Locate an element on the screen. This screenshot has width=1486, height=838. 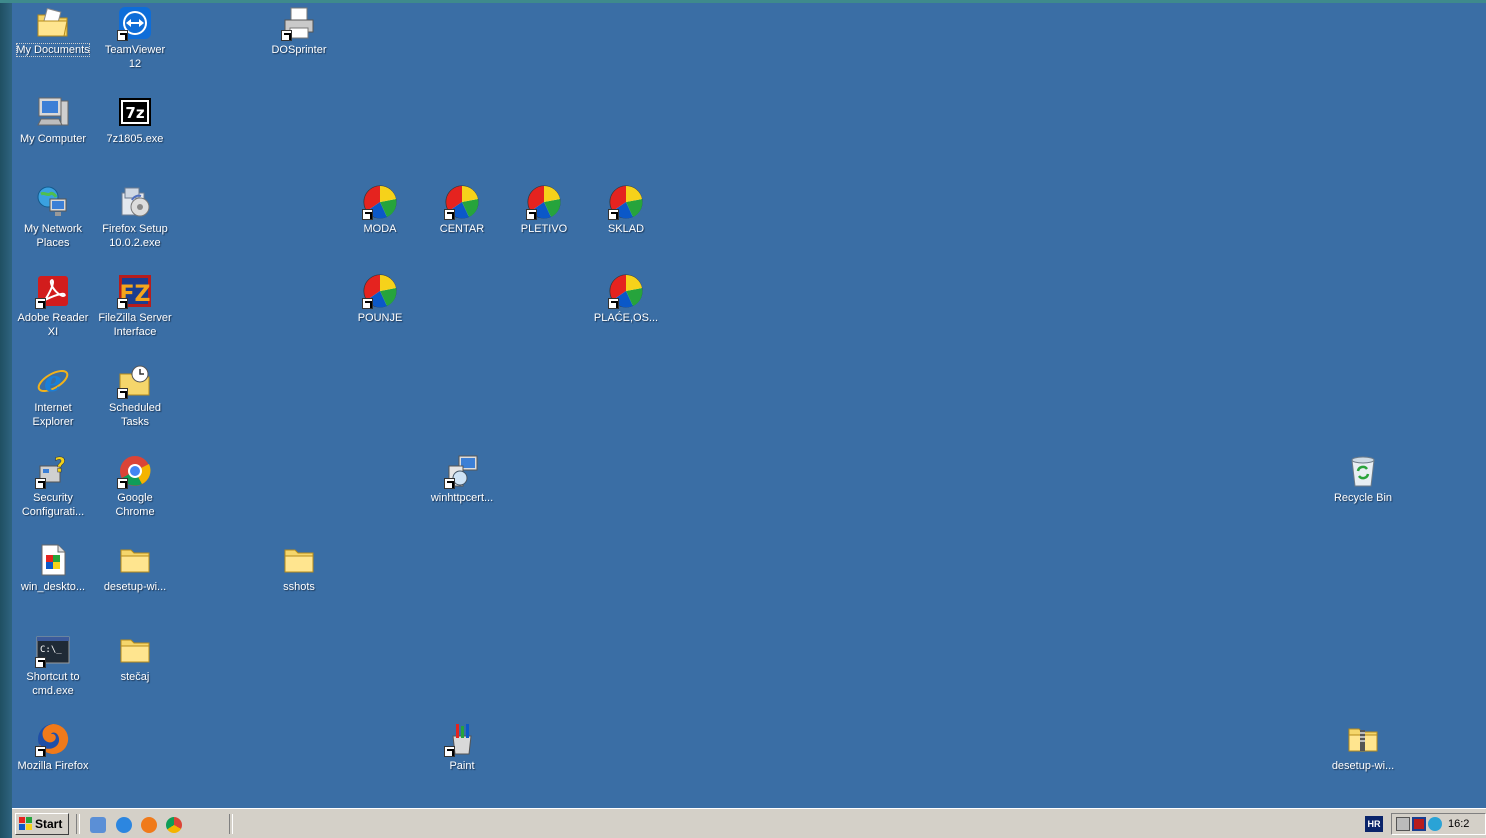
icon-label: DOSprinter is located at coordinates (299, 50).